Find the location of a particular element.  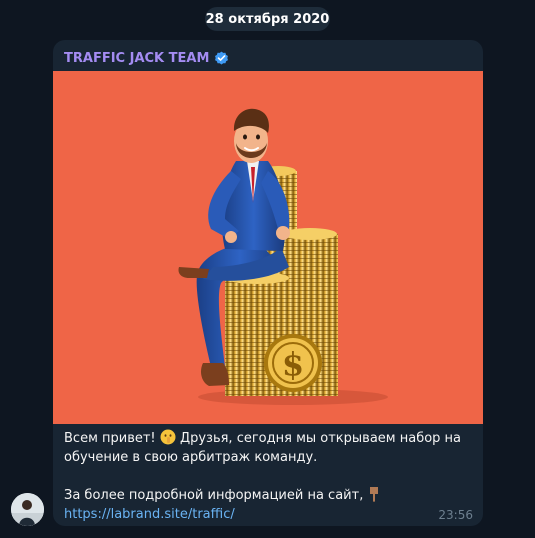

channel-header: TRAFFIC JACK TEAM is located at coordinates (146, 58).